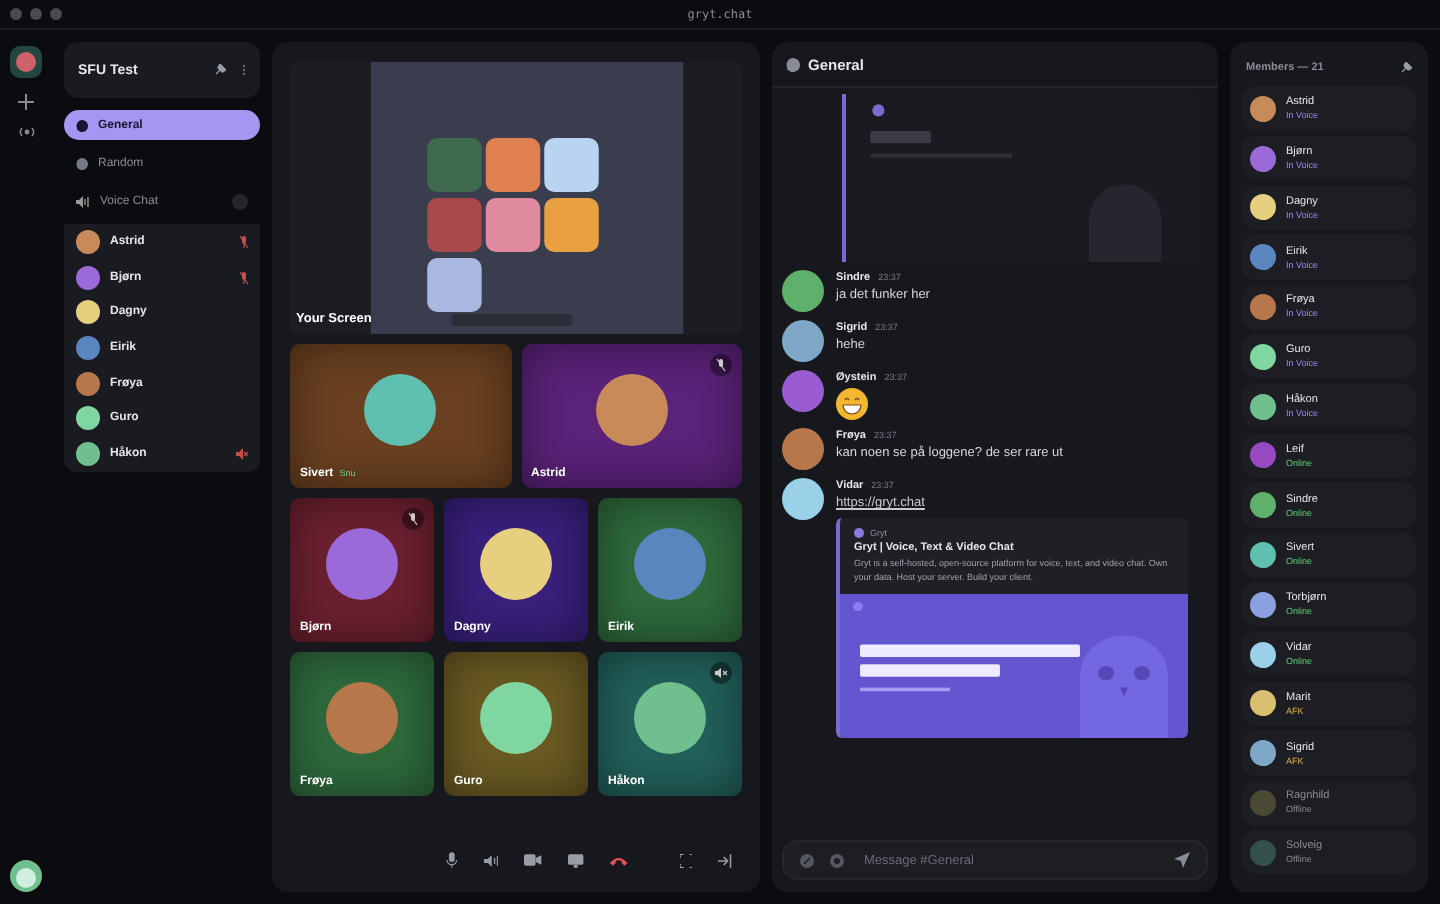 This screenshot has width=1440, height=904. Describe the element at coordinates (240, 201) in the screenshot. I see `status-dot` at that location.